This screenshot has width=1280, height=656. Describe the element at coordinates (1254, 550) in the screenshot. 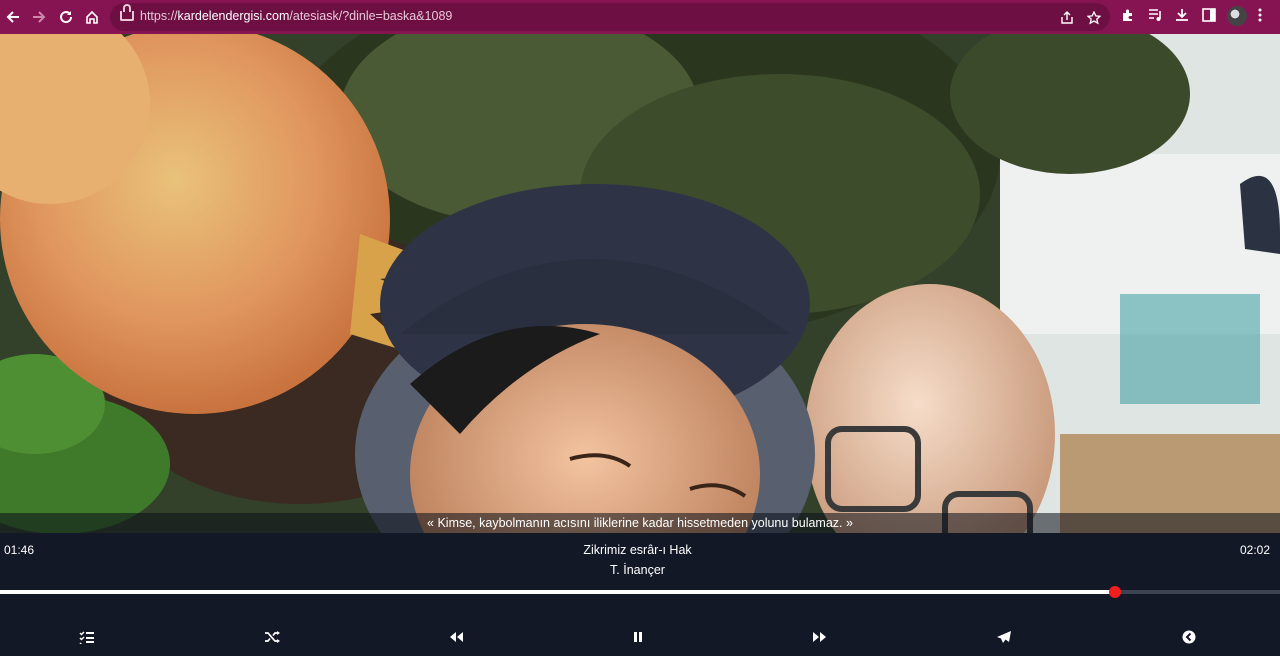

I see `total-duration: 02:02` at that location.